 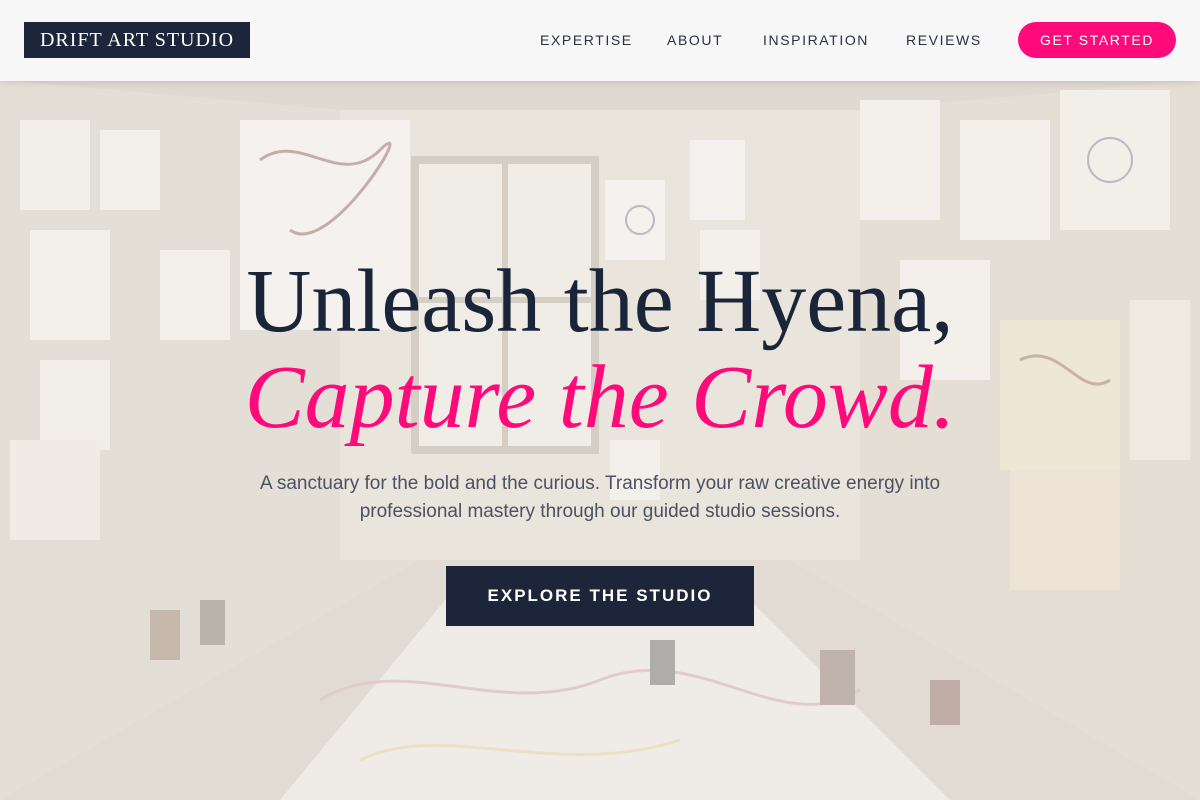 I want to click on brand-logo: DRIFT ART STUDIO, so click(x=137, y=40).